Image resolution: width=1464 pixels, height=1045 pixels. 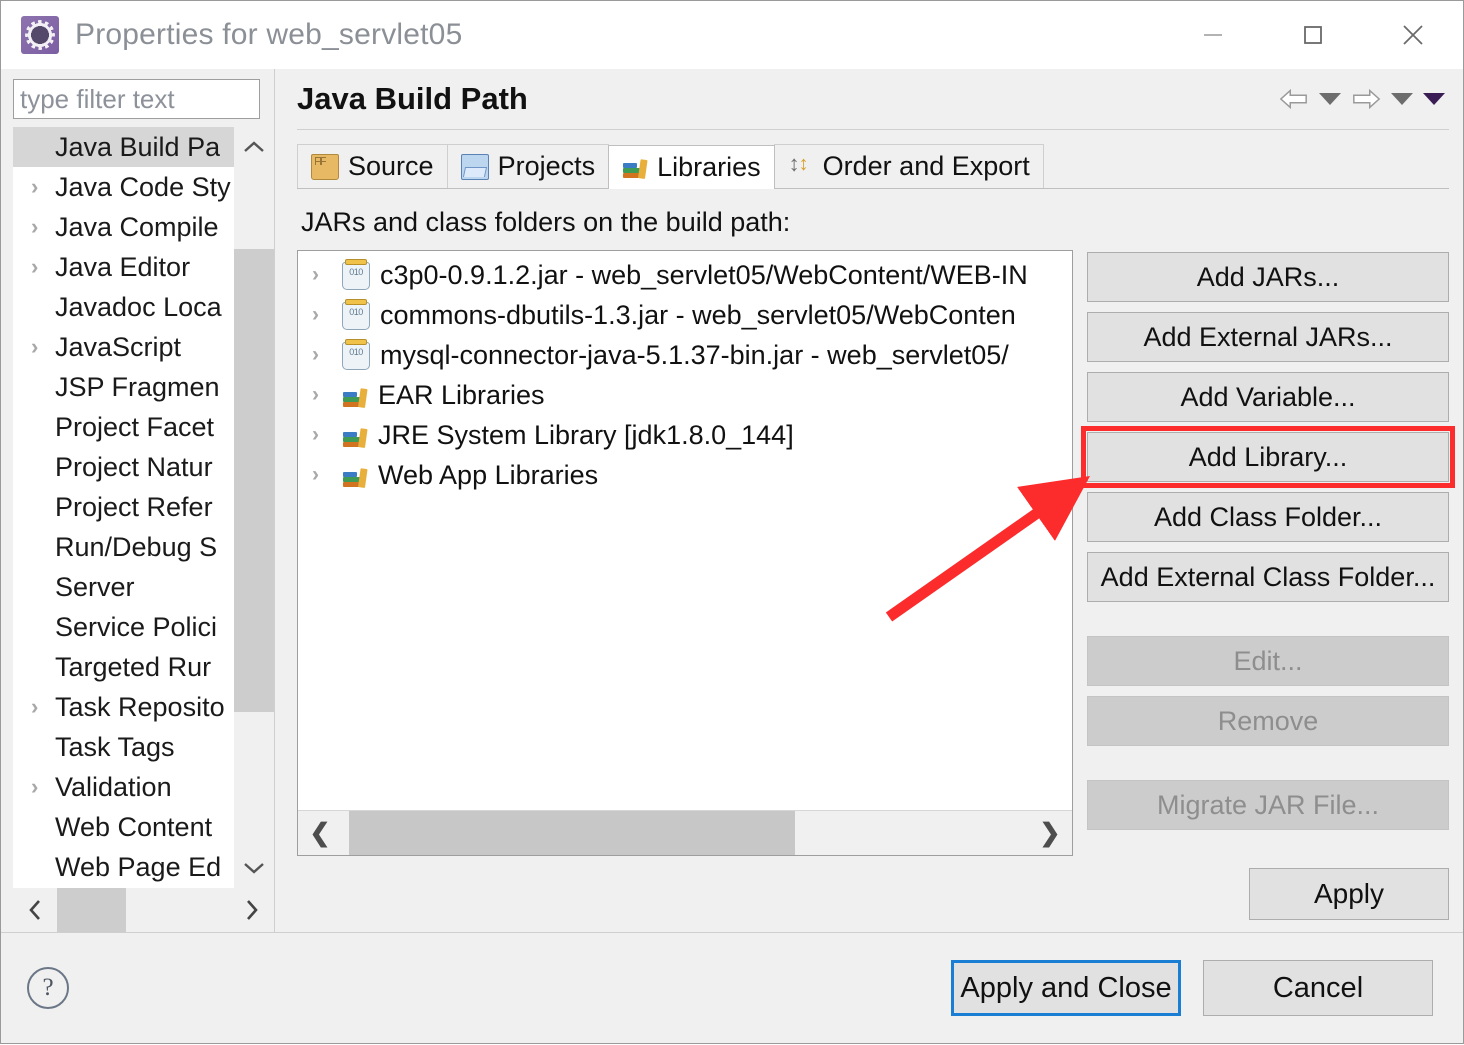 What do you see at coordinates (254, 480) in the screenshot?
I see `sidebar-scroll-thumb` at bounding box center [254, 480].